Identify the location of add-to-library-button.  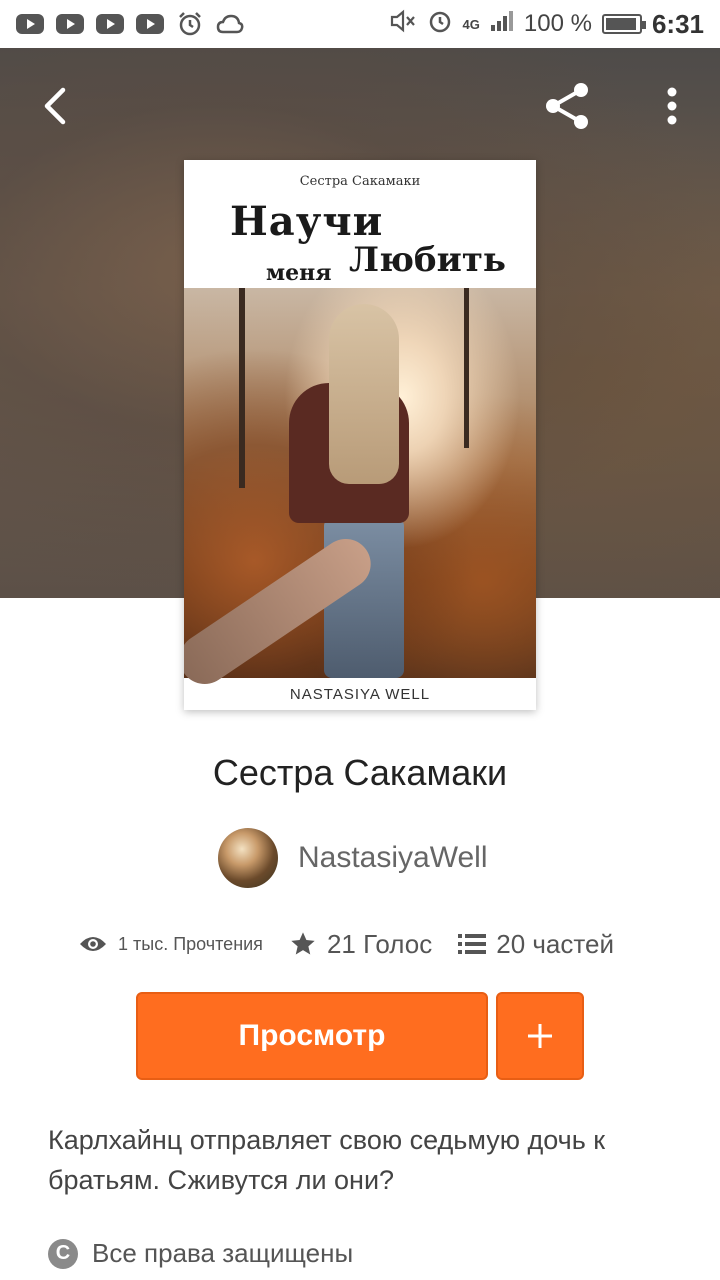
(540, 1036).